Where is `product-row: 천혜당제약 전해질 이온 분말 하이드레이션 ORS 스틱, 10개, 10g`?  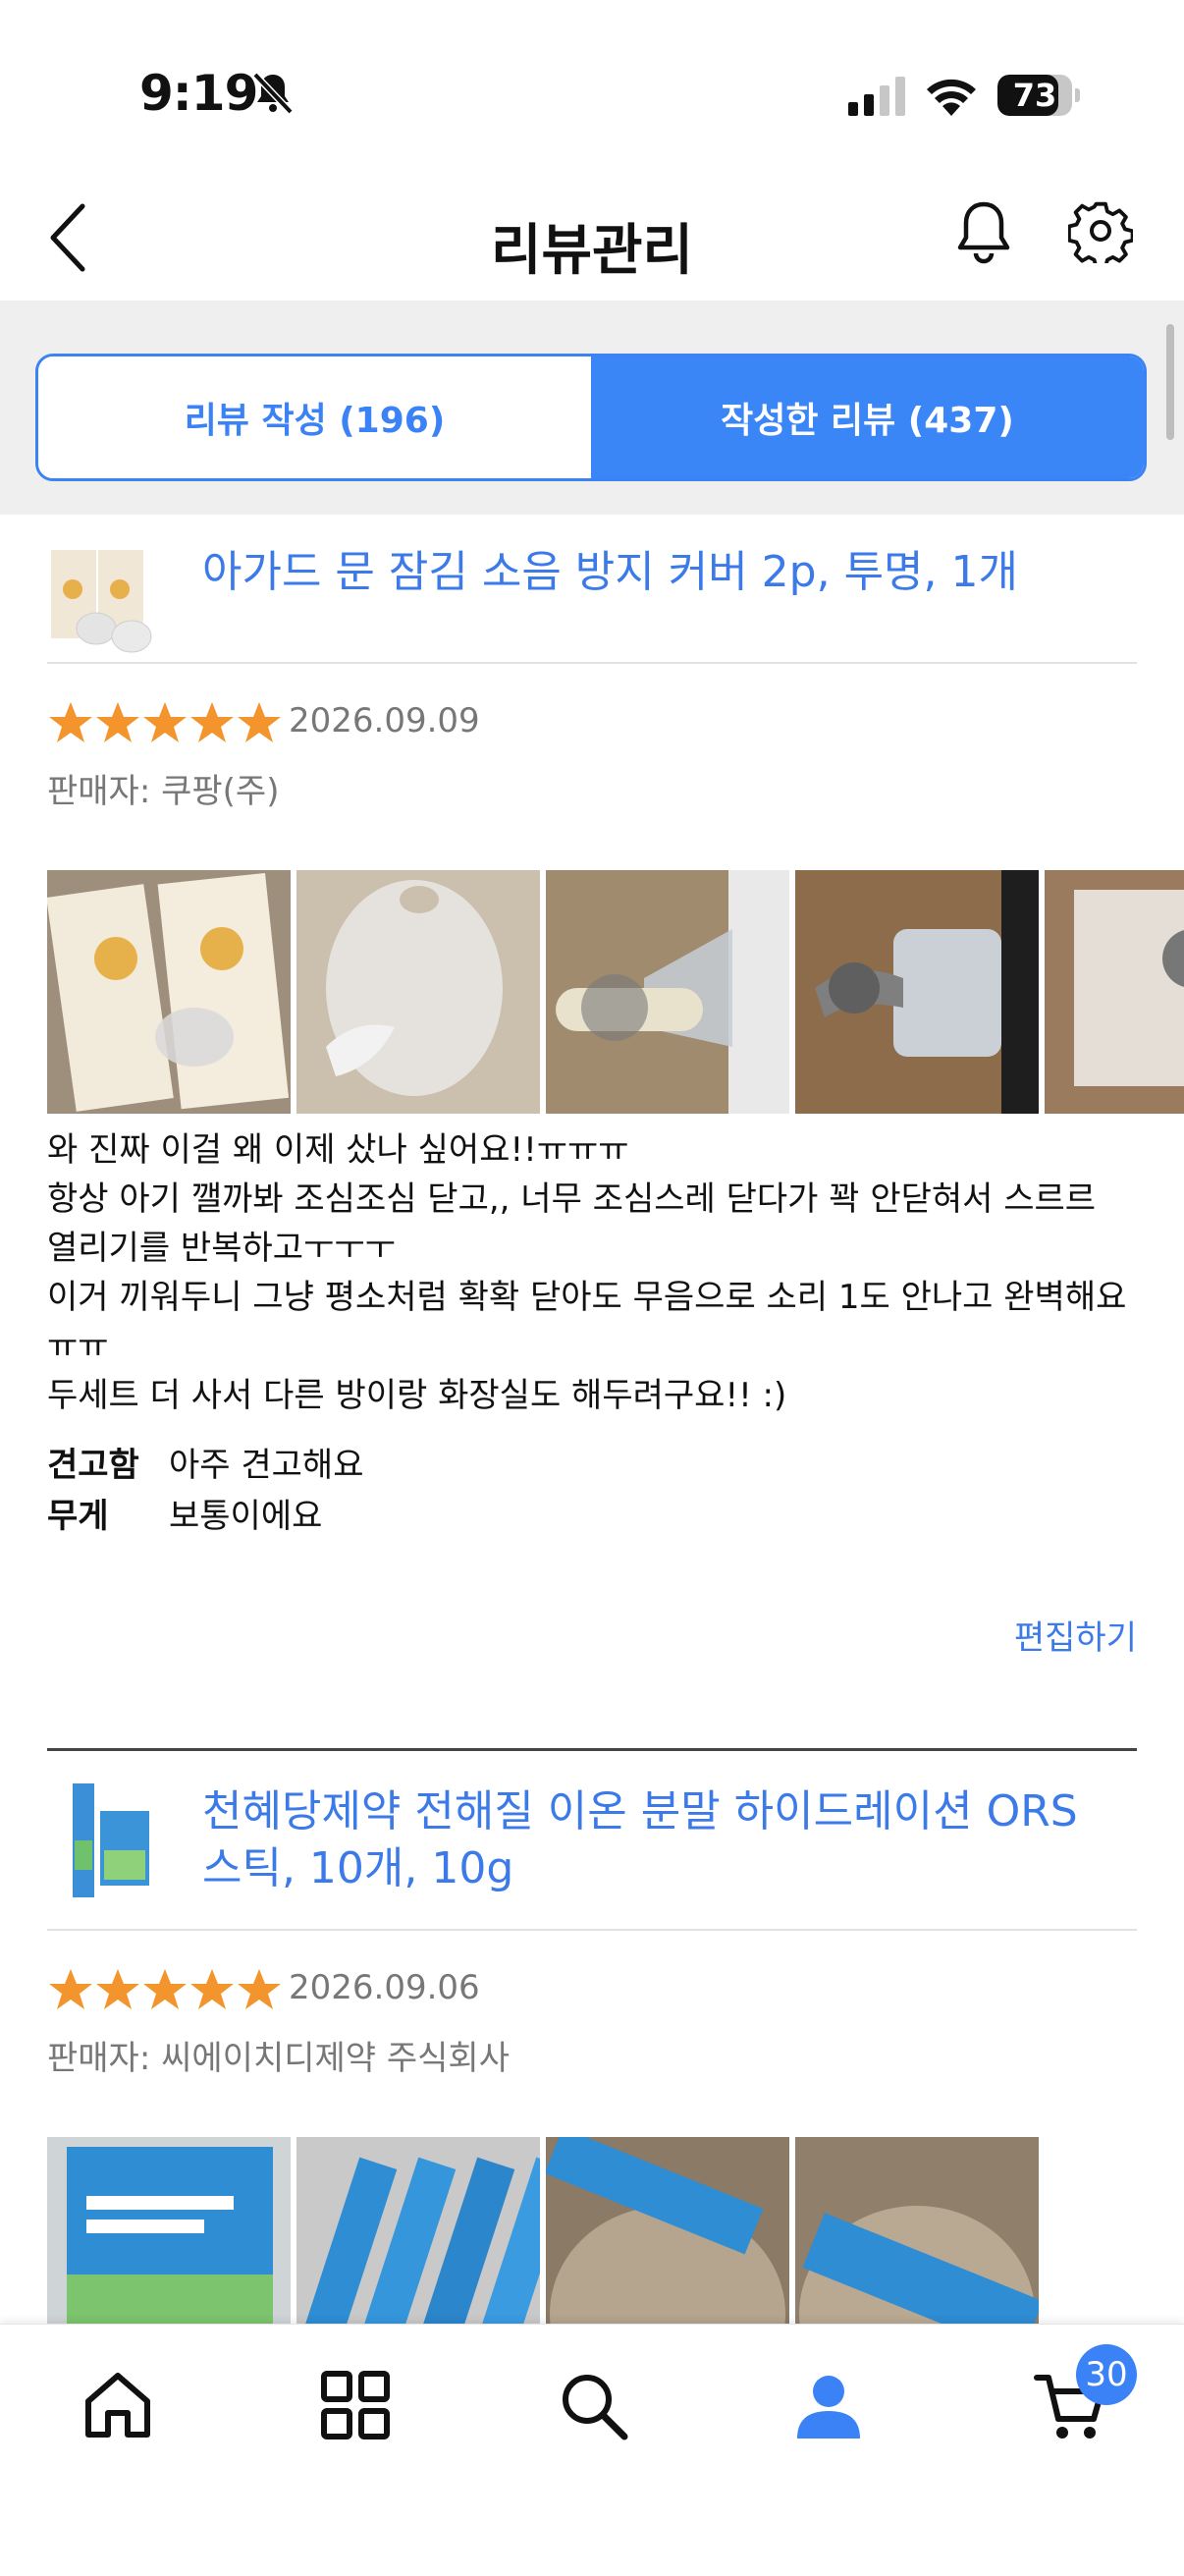 product-row: 천혜당제약 전해질 이온 분말 하이드레이션 ORS 스틱, 10개, 10g is located at coordinates (592, 1842).